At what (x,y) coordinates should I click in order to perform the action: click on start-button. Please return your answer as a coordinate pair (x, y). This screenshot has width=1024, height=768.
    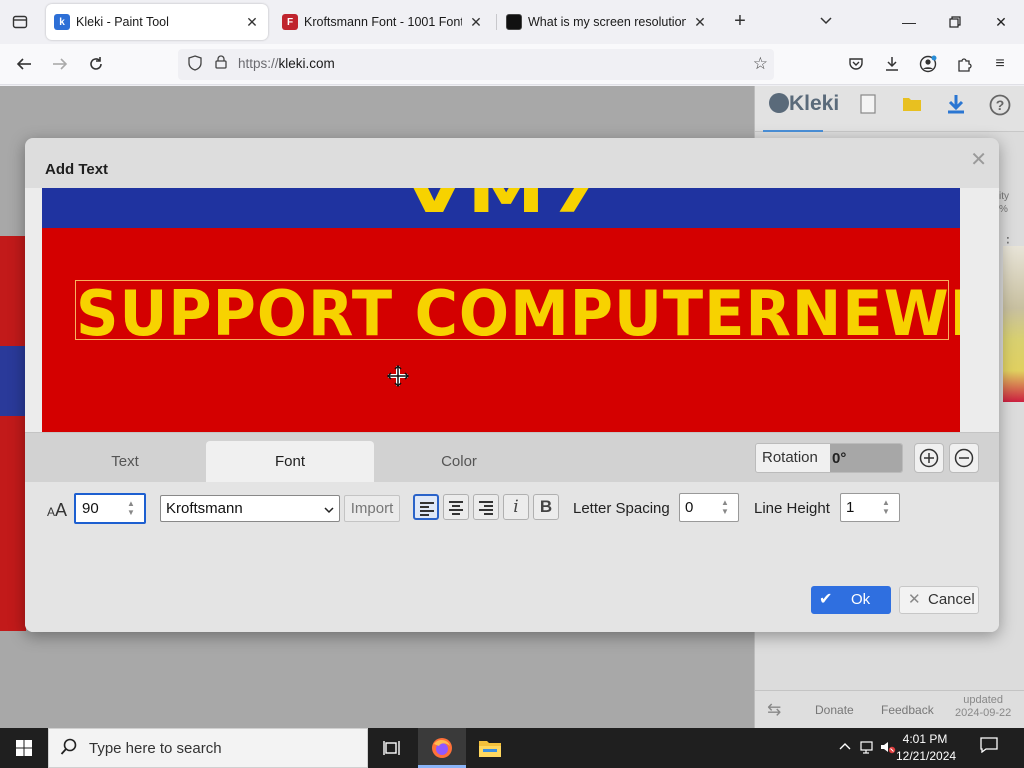
    Looking at the image, I should click on (24, 748).